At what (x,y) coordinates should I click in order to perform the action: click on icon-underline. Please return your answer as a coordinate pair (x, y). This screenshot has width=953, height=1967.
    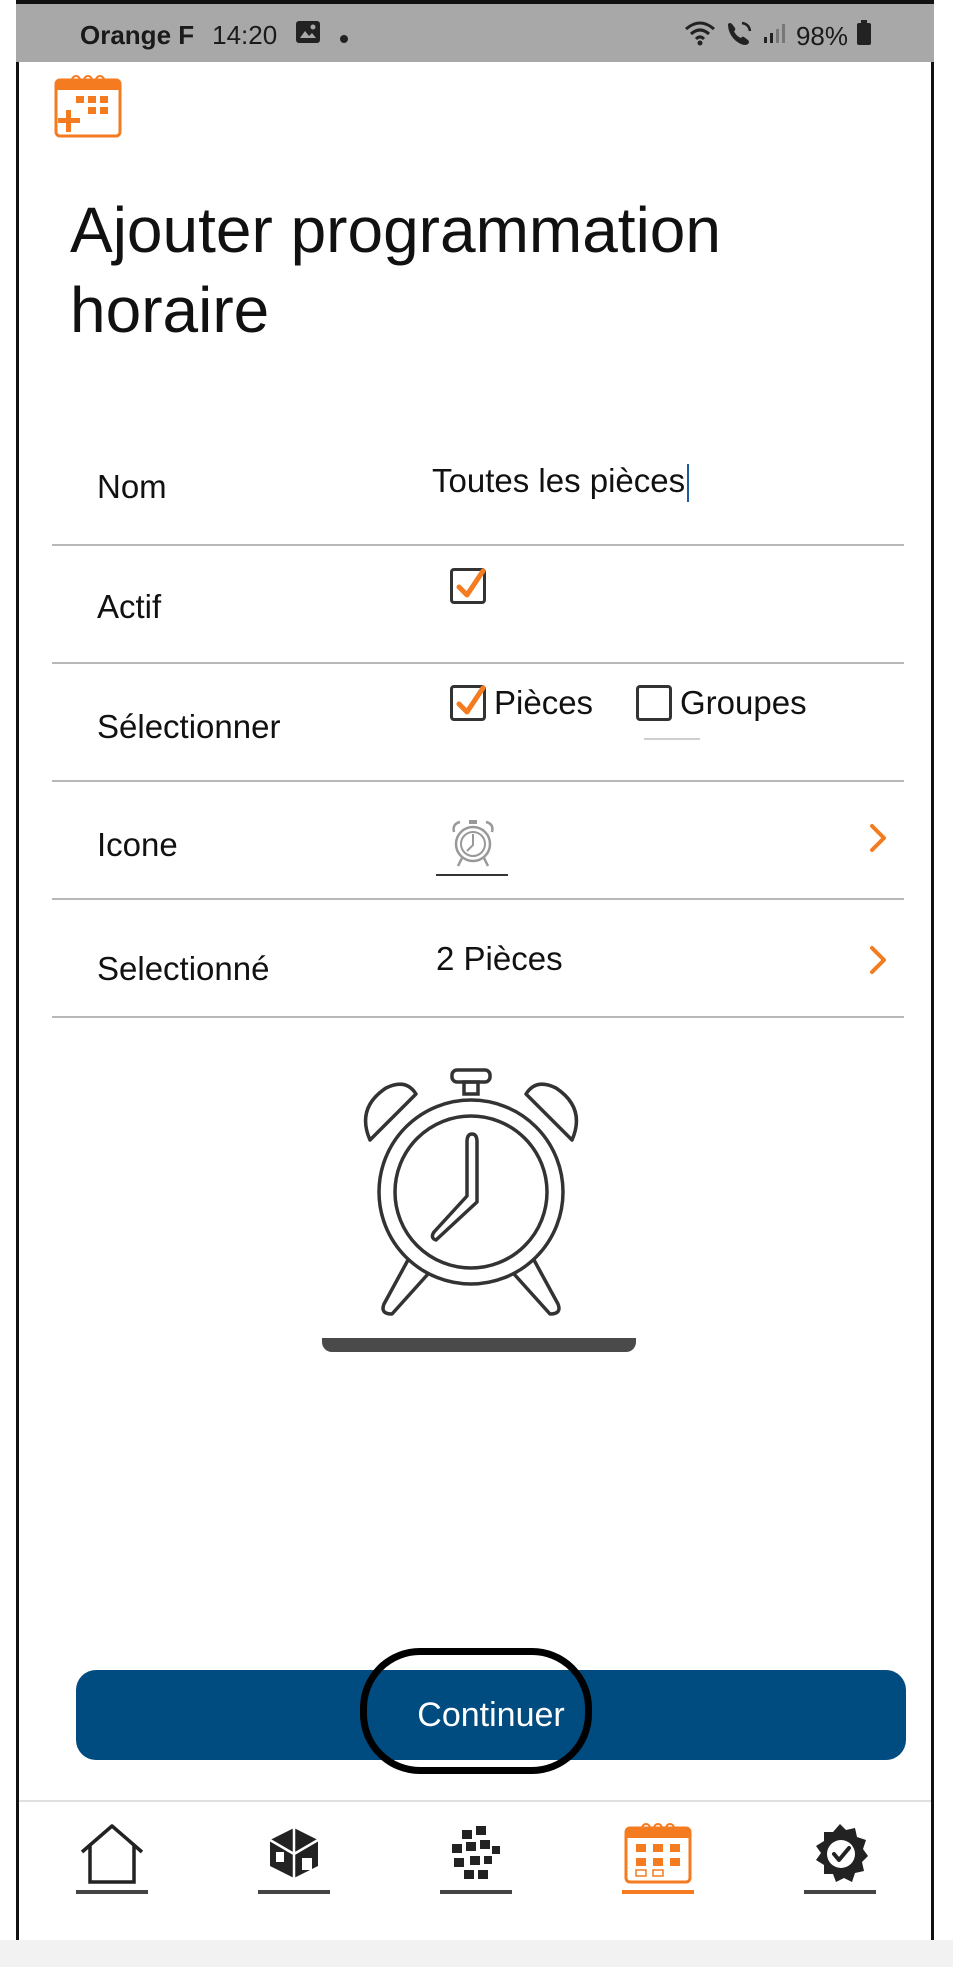
    Looking at the image, I should click on (472, 875).